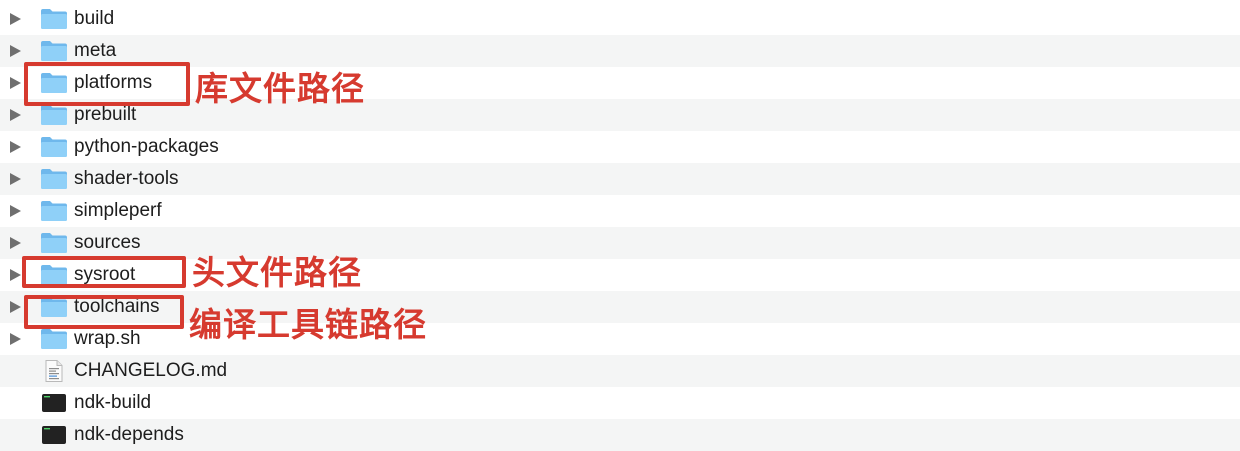  Describe the element at coordinates (151, 370) in the screenshot. I see `file-name: CHANGELOG.md` at that location.